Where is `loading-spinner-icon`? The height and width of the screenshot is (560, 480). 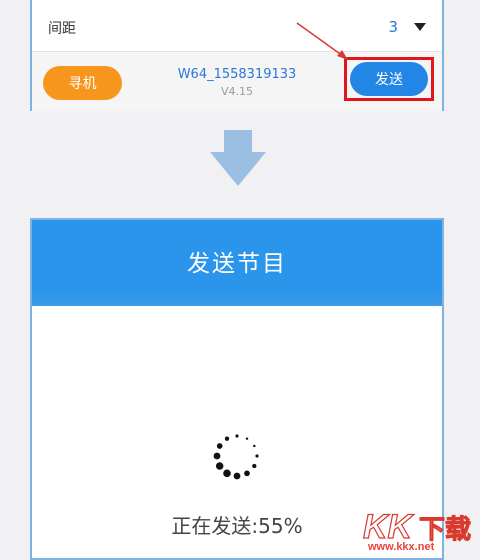
loading-spinner-icon is located at coordinates (236, 457).